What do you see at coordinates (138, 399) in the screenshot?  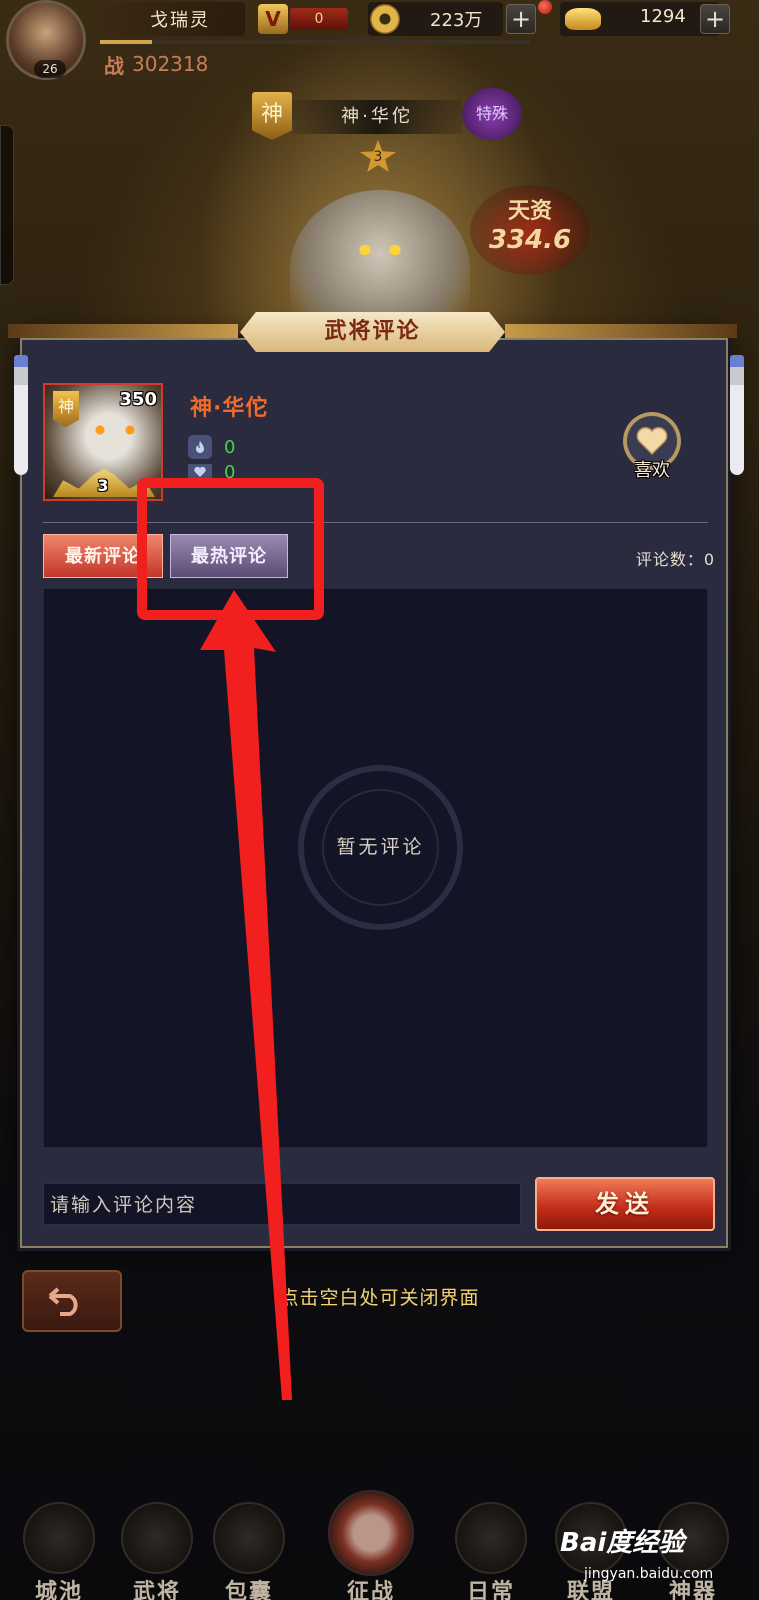 I see `portrait-level: 350` at bounding box center [138, 399].